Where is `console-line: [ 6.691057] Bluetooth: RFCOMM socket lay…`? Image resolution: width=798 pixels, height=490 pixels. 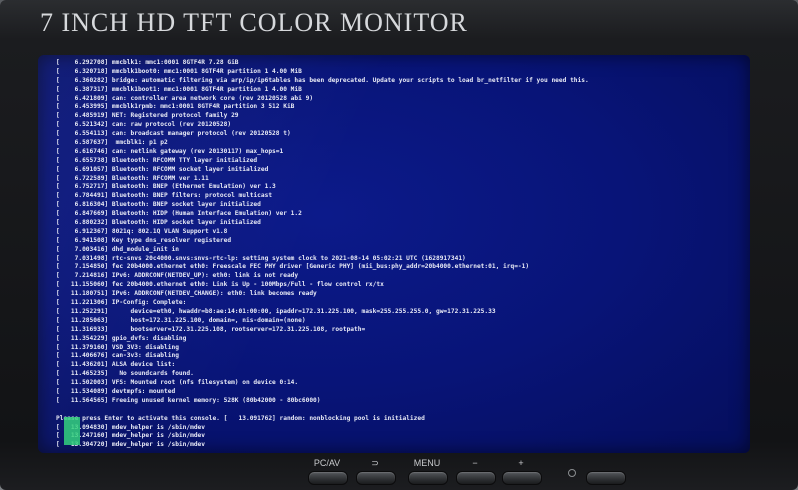
console-line: [ 6.691057] Bluetooth: RFCOMM socket lay… is located at coordinates (162, 169).